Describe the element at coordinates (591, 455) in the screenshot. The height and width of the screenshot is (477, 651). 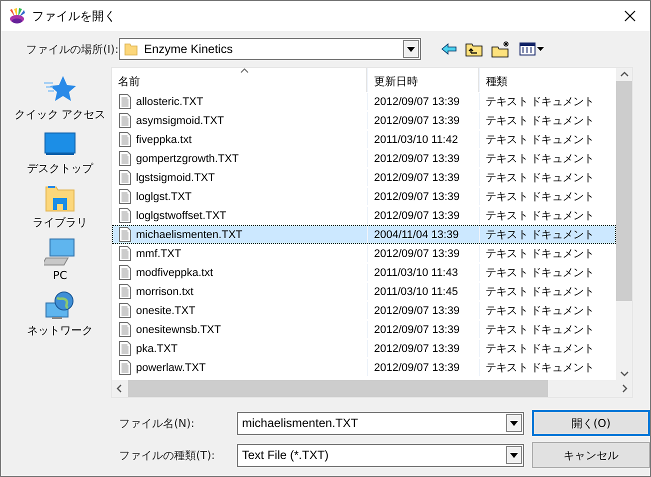
I see `cancel-button: キャンセル` at that location.